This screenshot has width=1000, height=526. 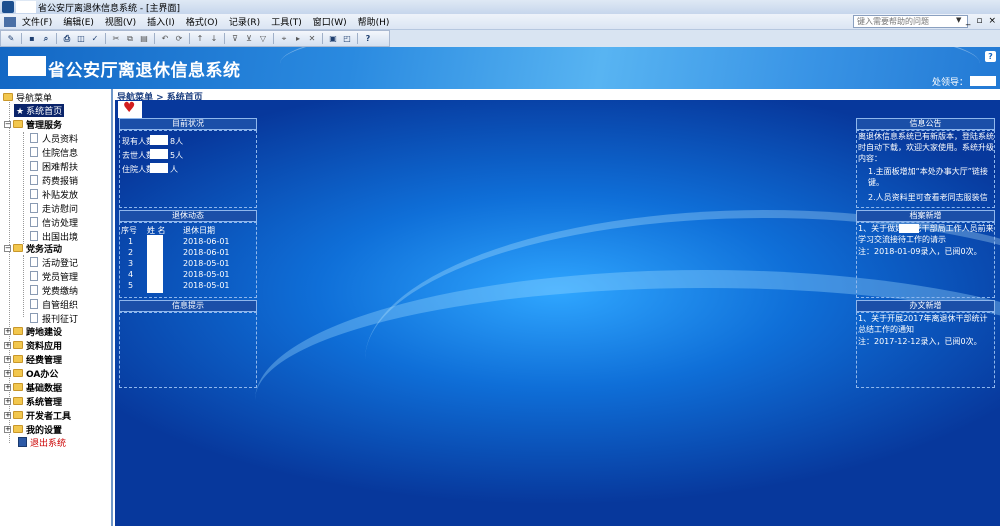 I want to click on cut-icon: ✂, so click(x=116, y=38).